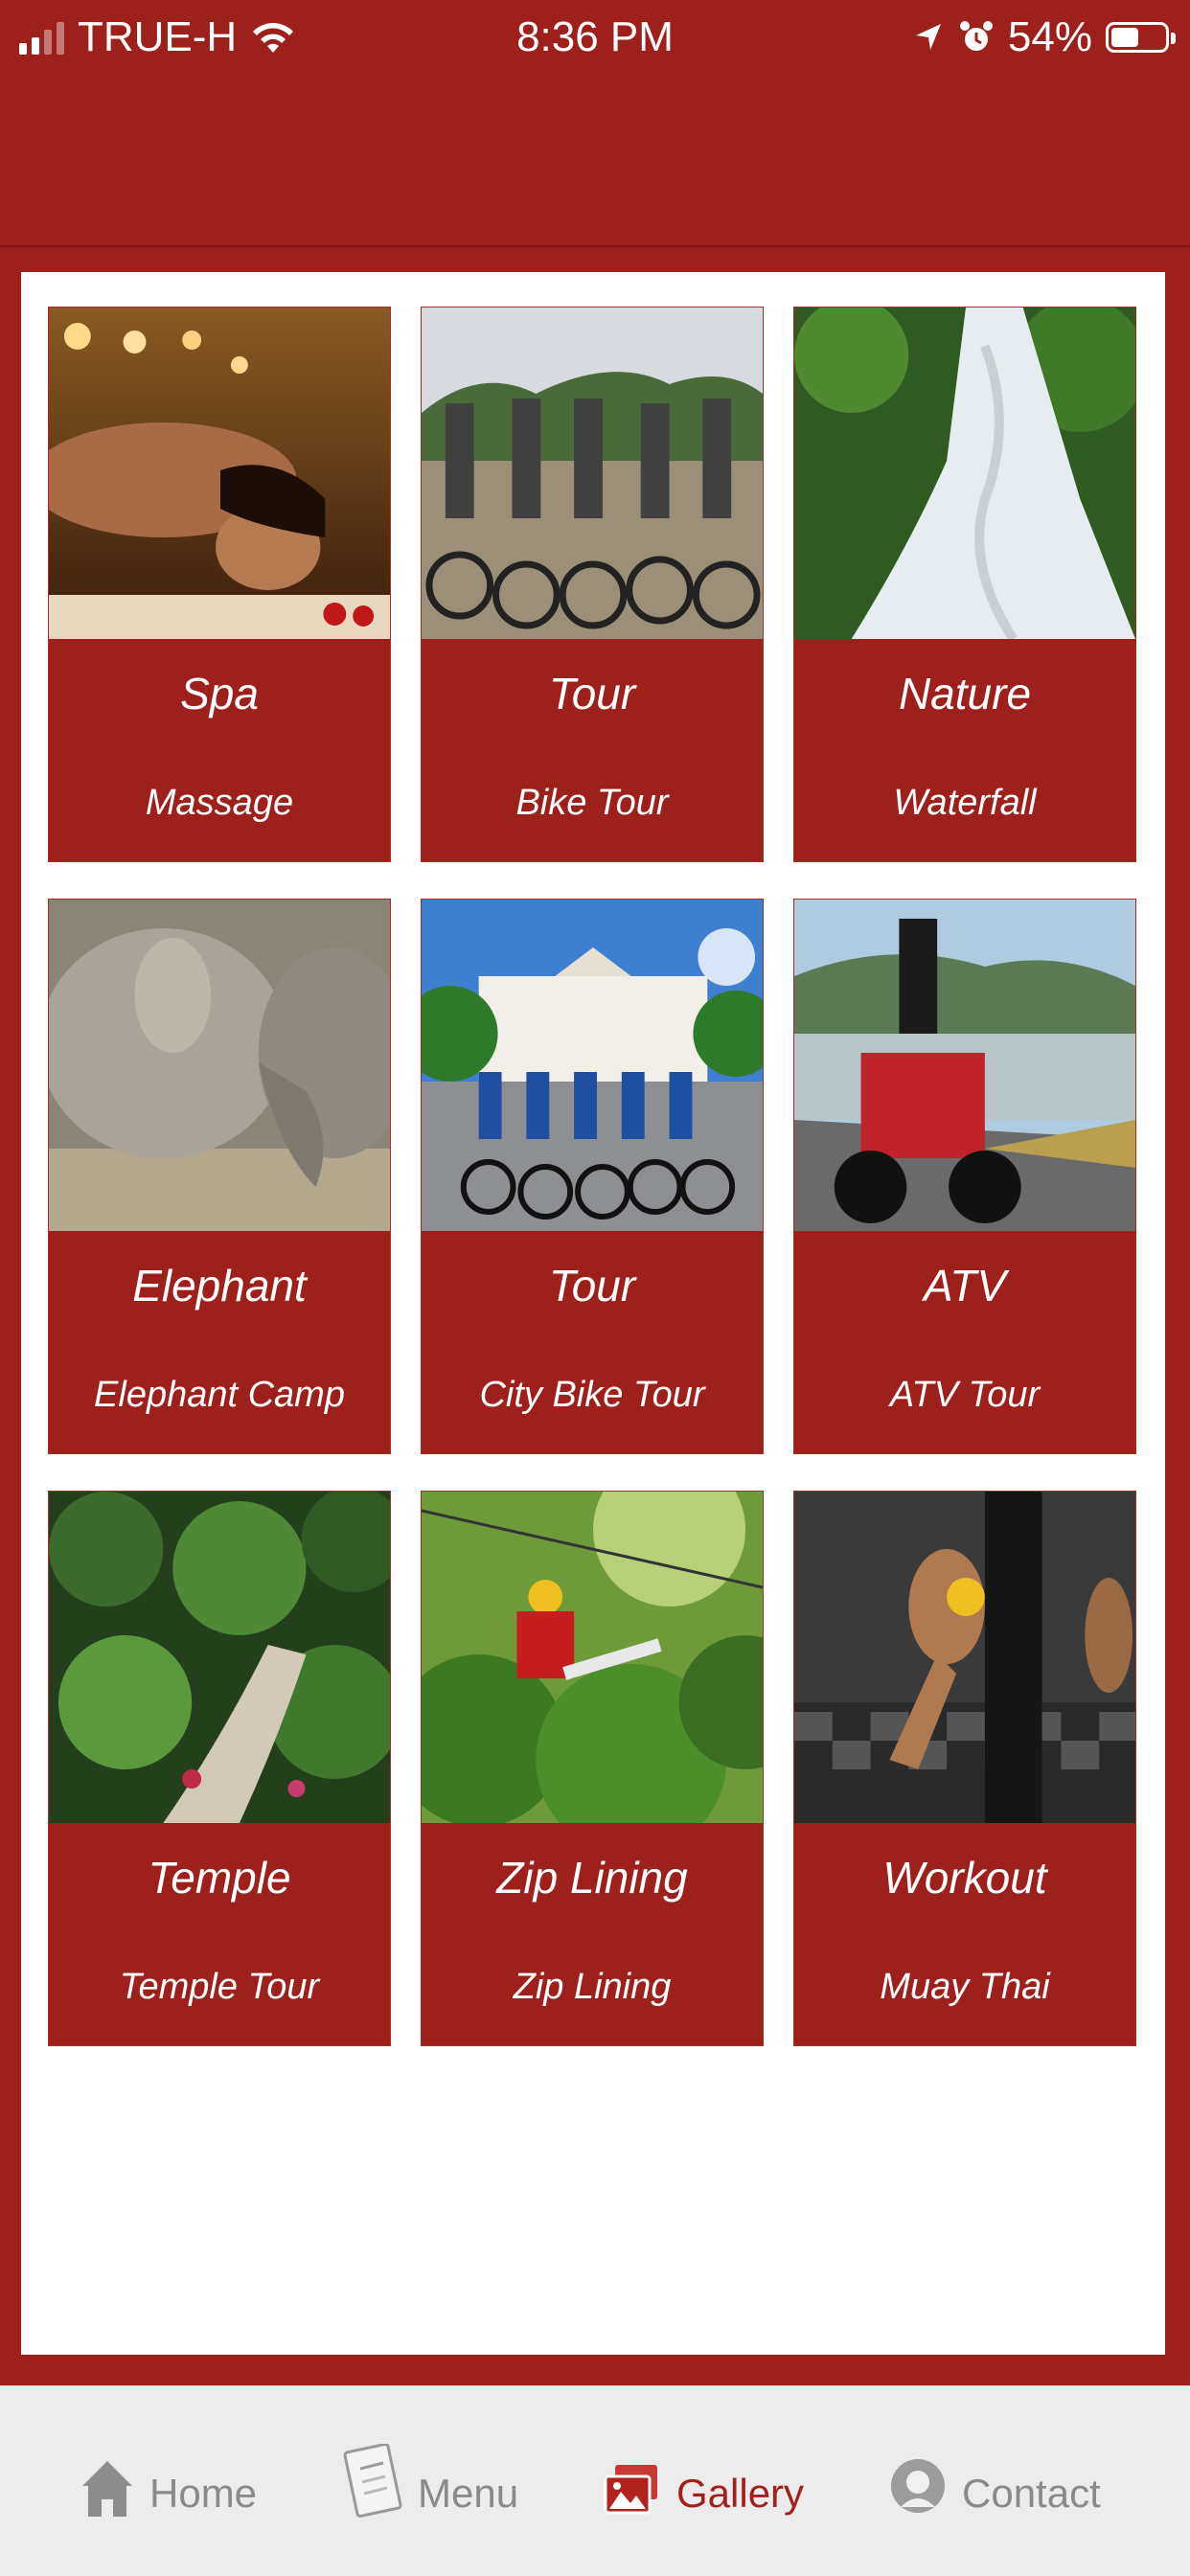 This screenshot has width=1190, height=2576. I want to click on battery-percent: 54%, so click(1049, 36).